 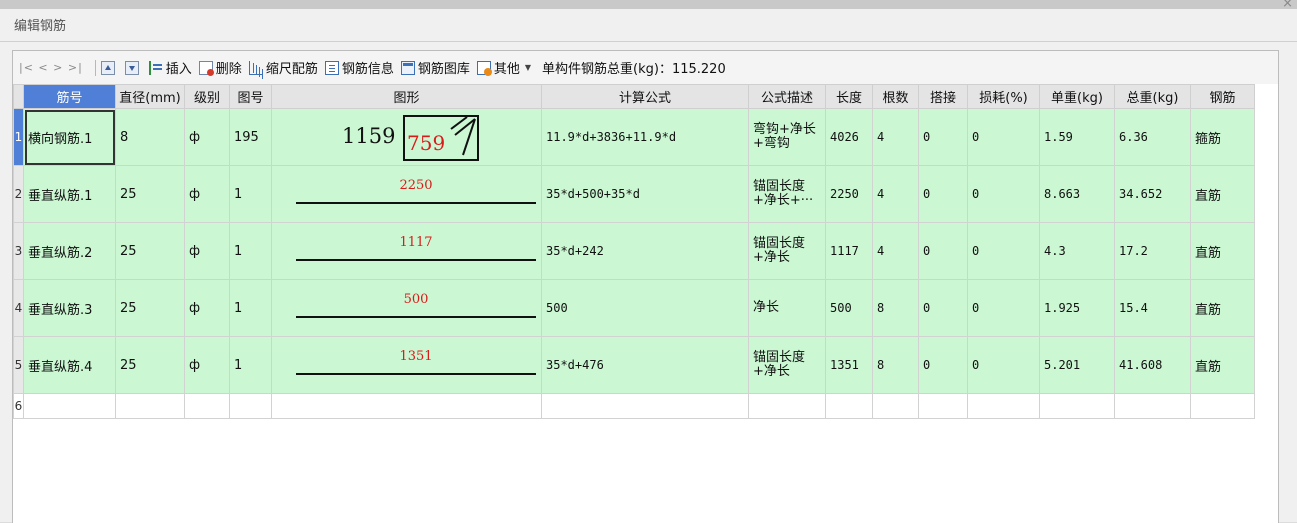 What do you see at coordinates (645, 365) in the screenshot?
I see `cell-formula: 35*d+476` at bounding box center [645, 365].